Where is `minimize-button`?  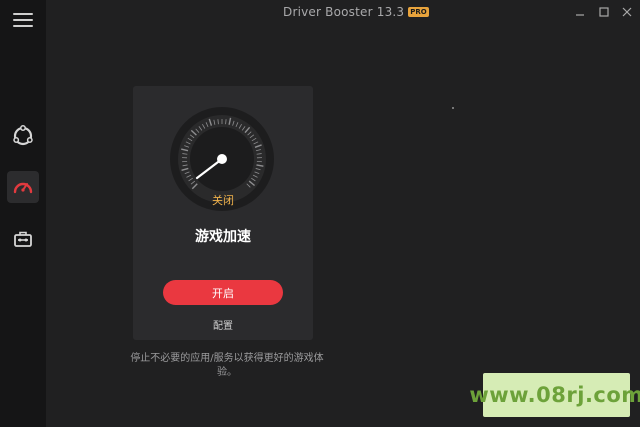 minimize-button is located at coordinates (580, 12).